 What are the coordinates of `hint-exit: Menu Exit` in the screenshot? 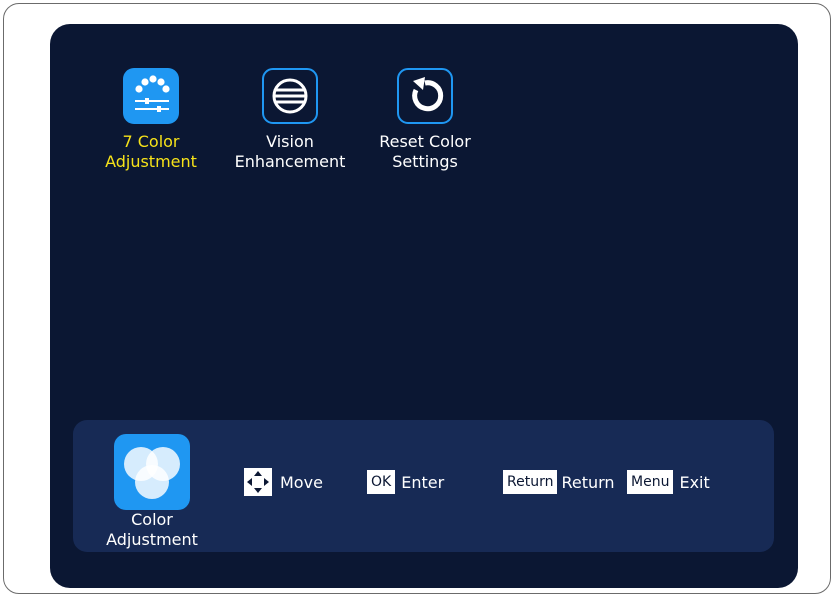 It's located at (668, 482).